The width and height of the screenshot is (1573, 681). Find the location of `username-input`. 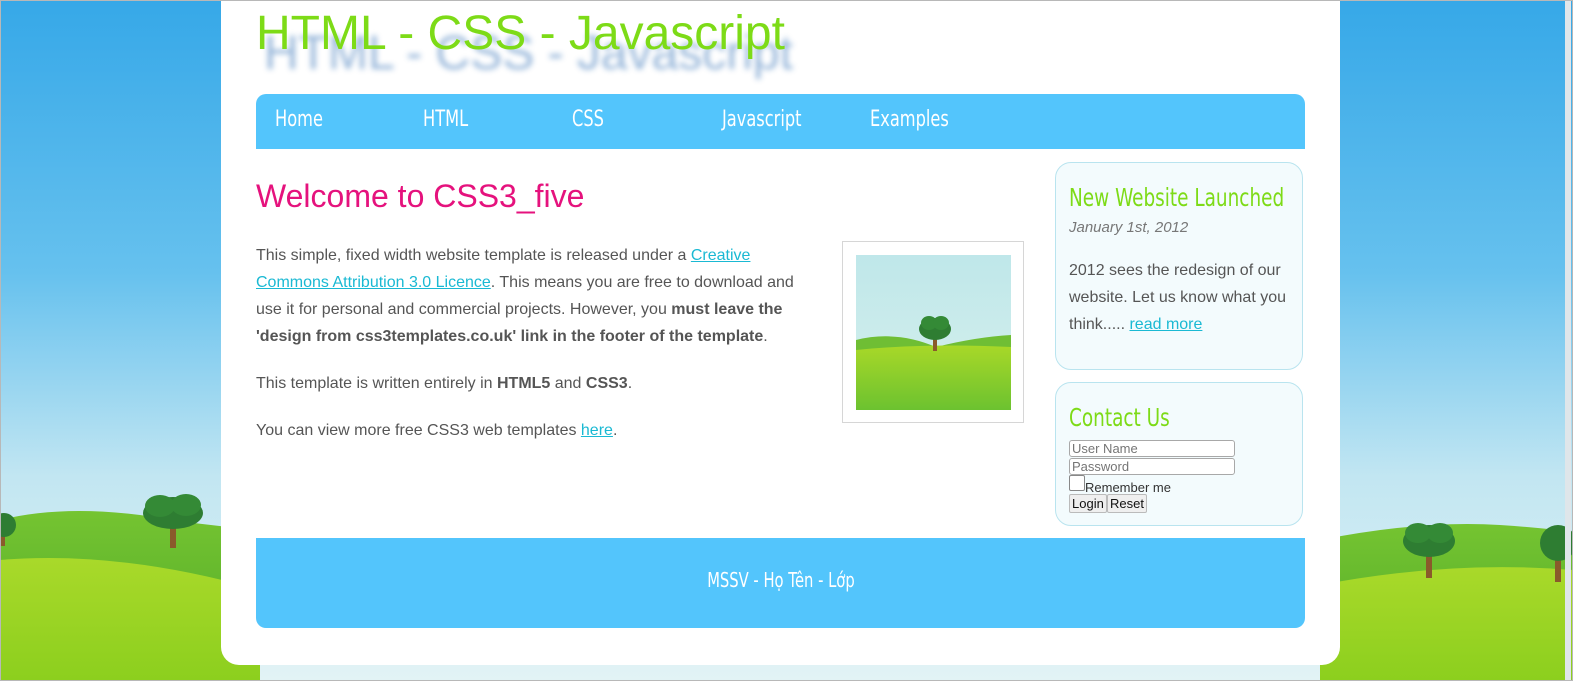

username-input is located at coordinates (1152, 448).